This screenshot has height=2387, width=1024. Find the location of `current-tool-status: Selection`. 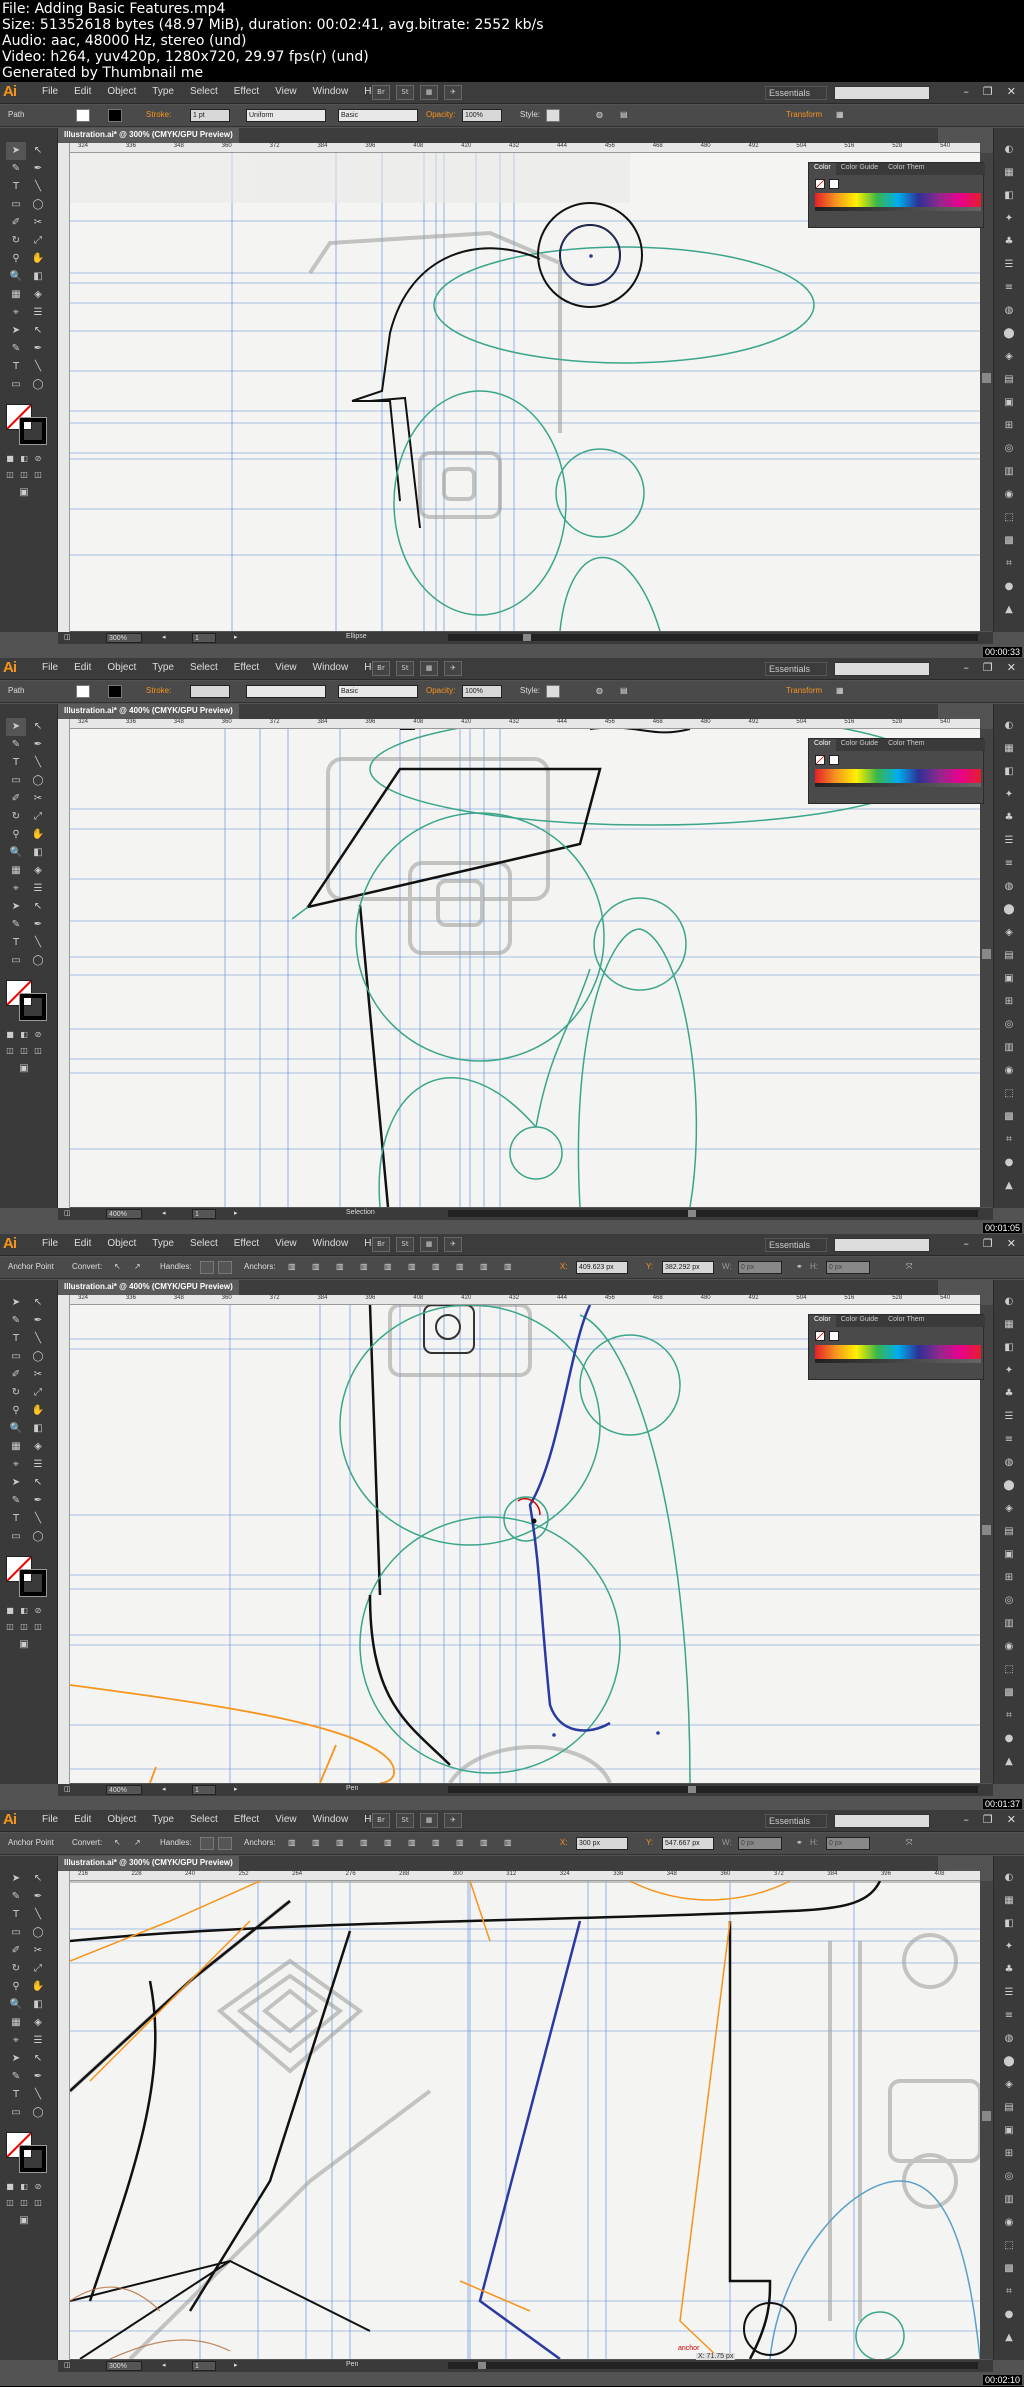

current-tool-status: Selection is located at coordinates (360, 1212).